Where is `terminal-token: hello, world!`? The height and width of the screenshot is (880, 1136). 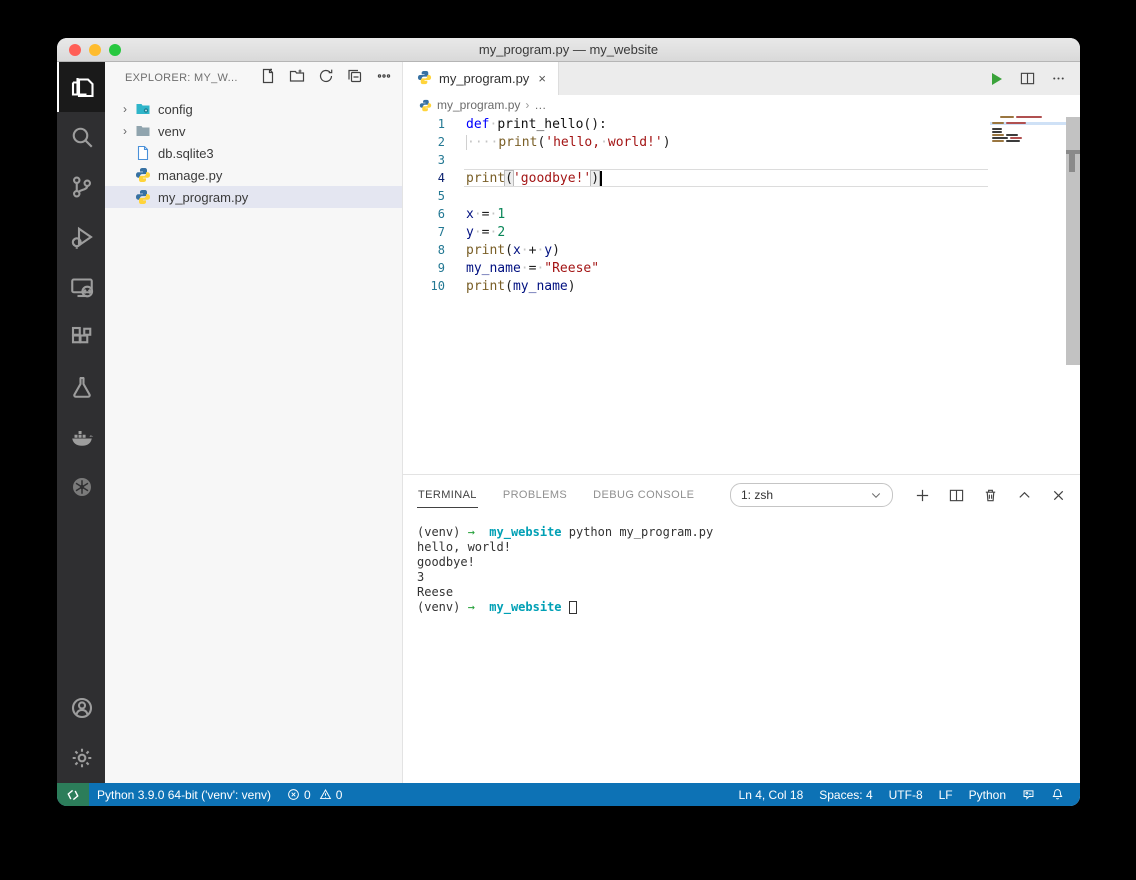 terminal-token: hello, world! is located at coordinates (464, 547).